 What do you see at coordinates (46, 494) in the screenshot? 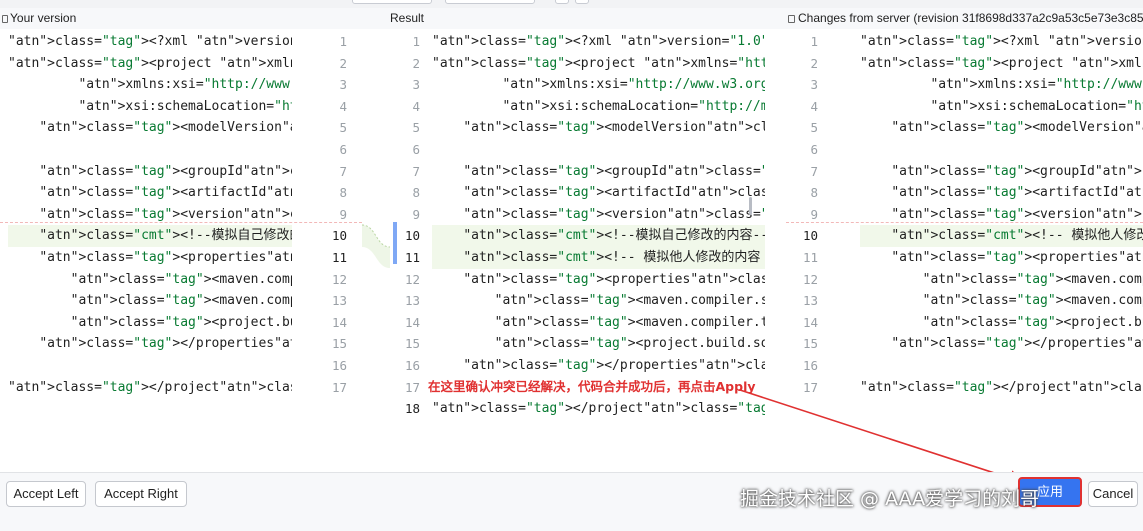
I see `accept-left-button: Accept Left` at bounding box center [46, 494].